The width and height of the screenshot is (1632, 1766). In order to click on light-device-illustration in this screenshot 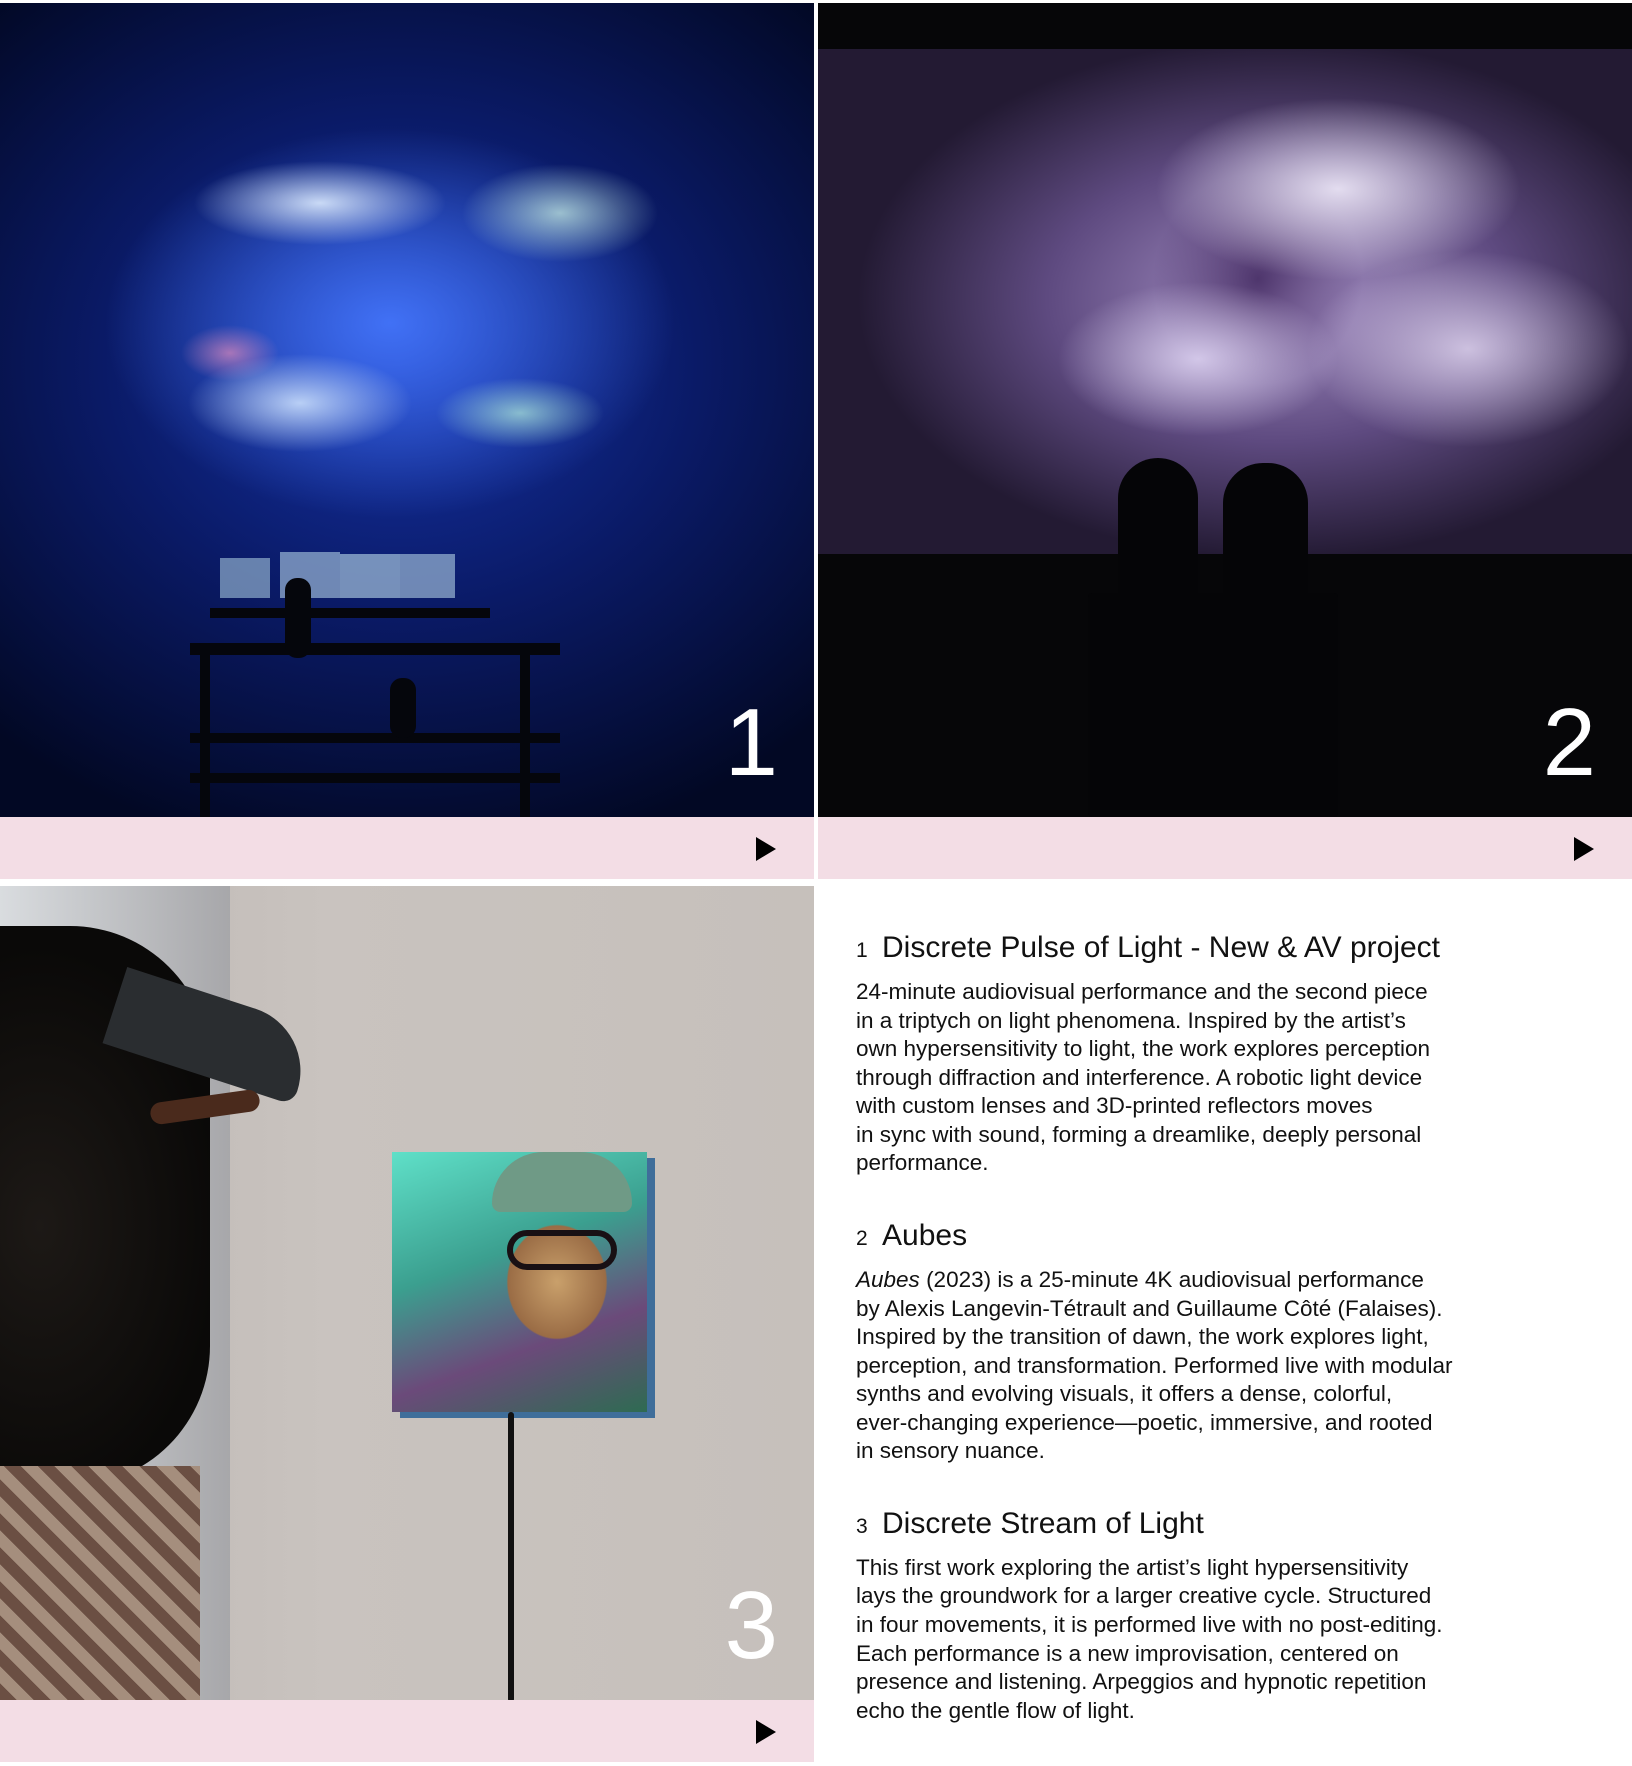, I will do `click(375, 684)`.